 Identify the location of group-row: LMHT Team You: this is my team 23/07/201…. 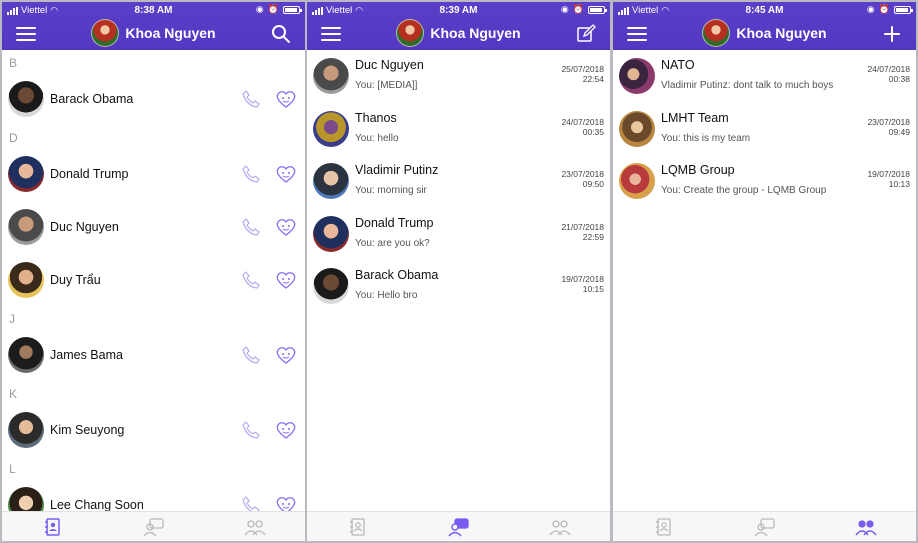
(764, 129).